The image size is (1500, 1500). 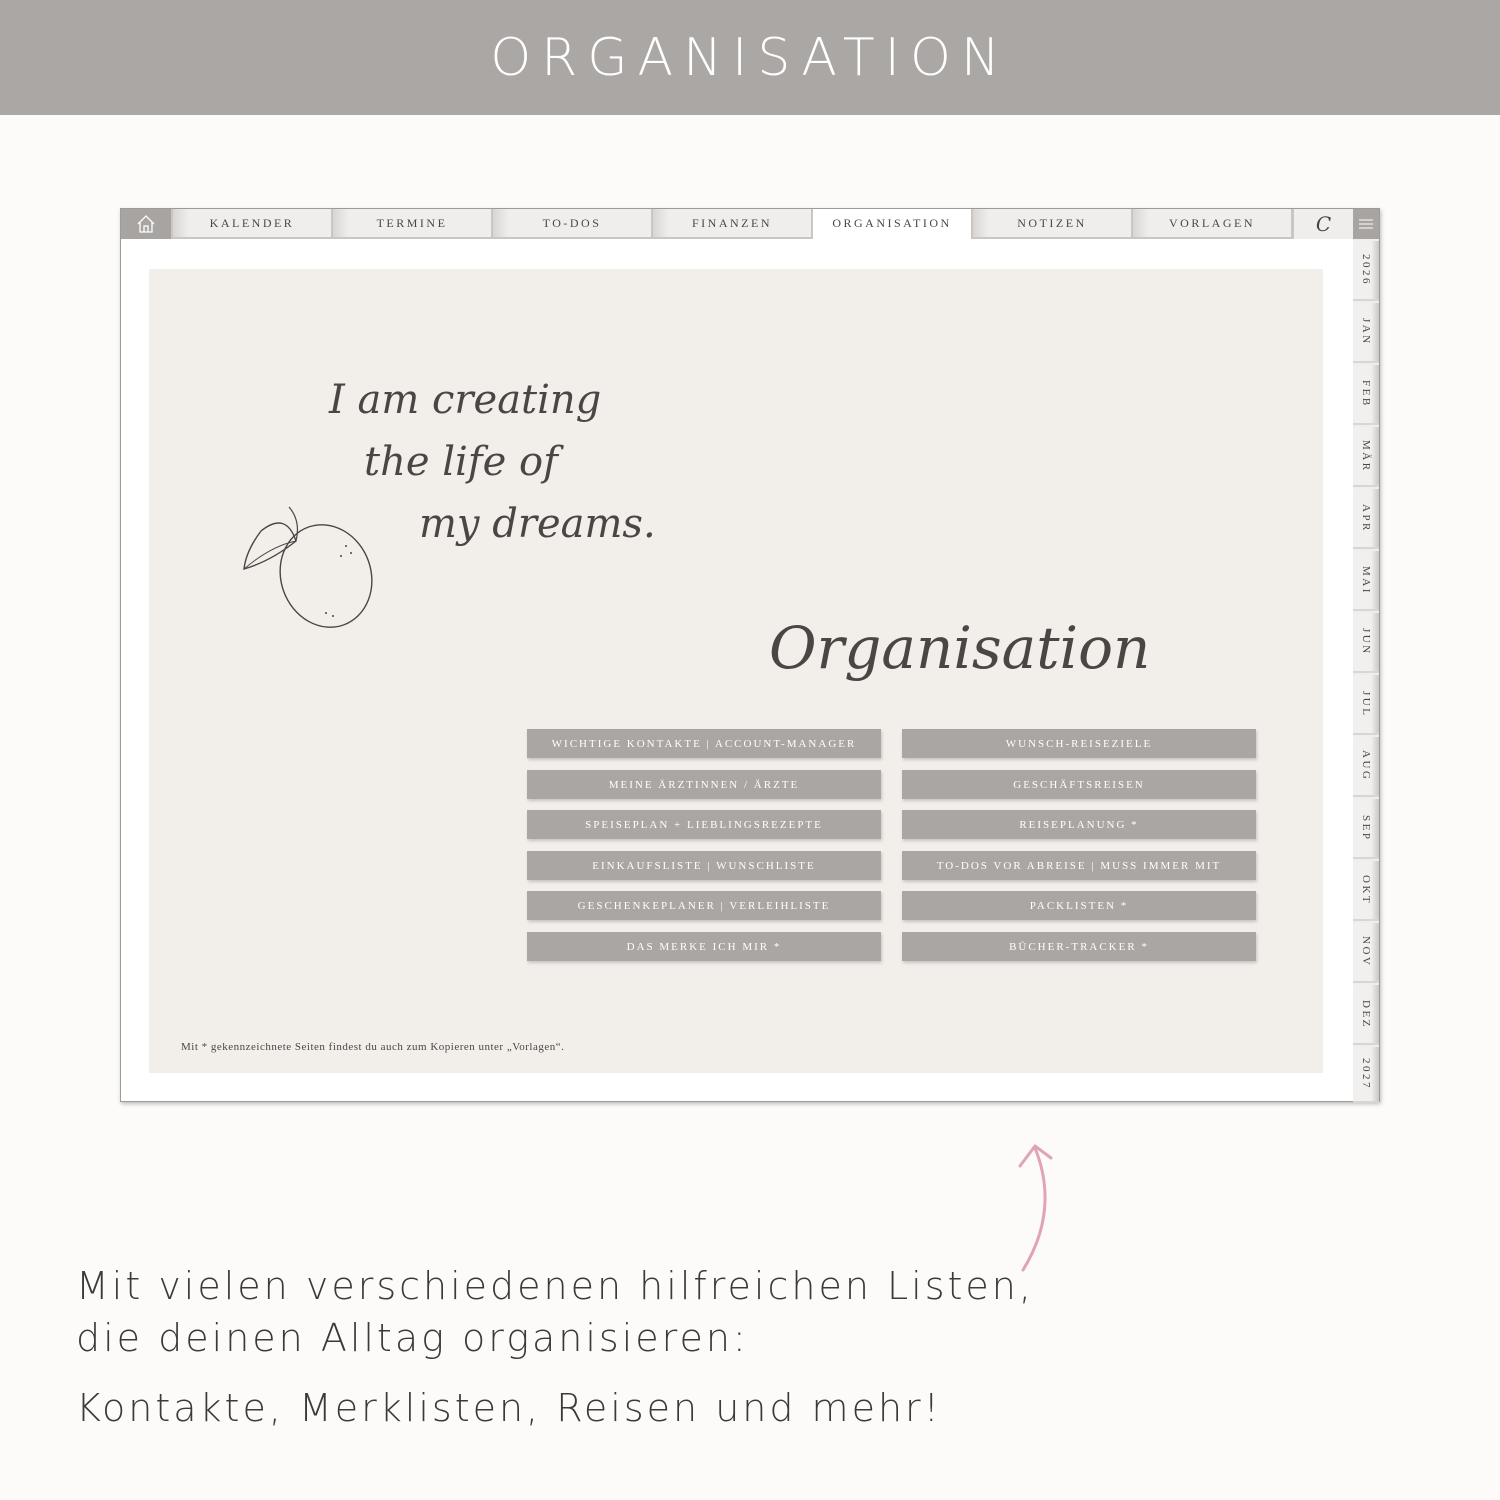 I want to click on tab-todos: TO-DOS, so click(x=572, y=224).